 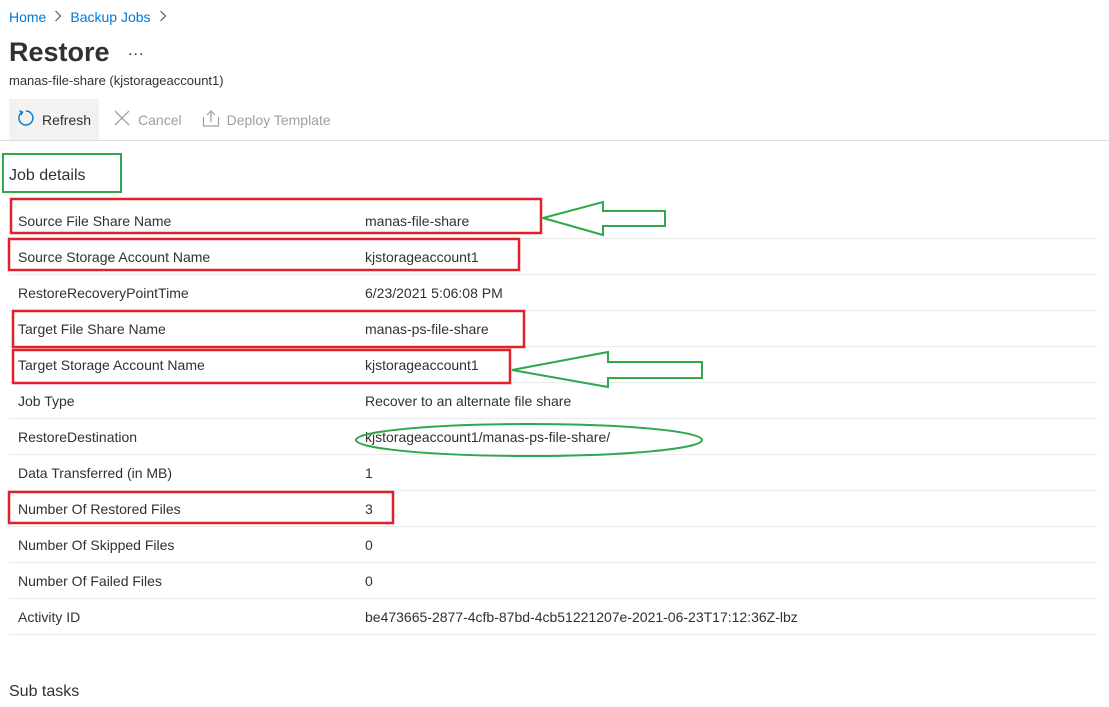 What do you see at coordinates (116, 80) in the screenshot?
I see `page-subtitle: manas-file-share (kjstorageaccount1)` at bounding box center [116, 80].